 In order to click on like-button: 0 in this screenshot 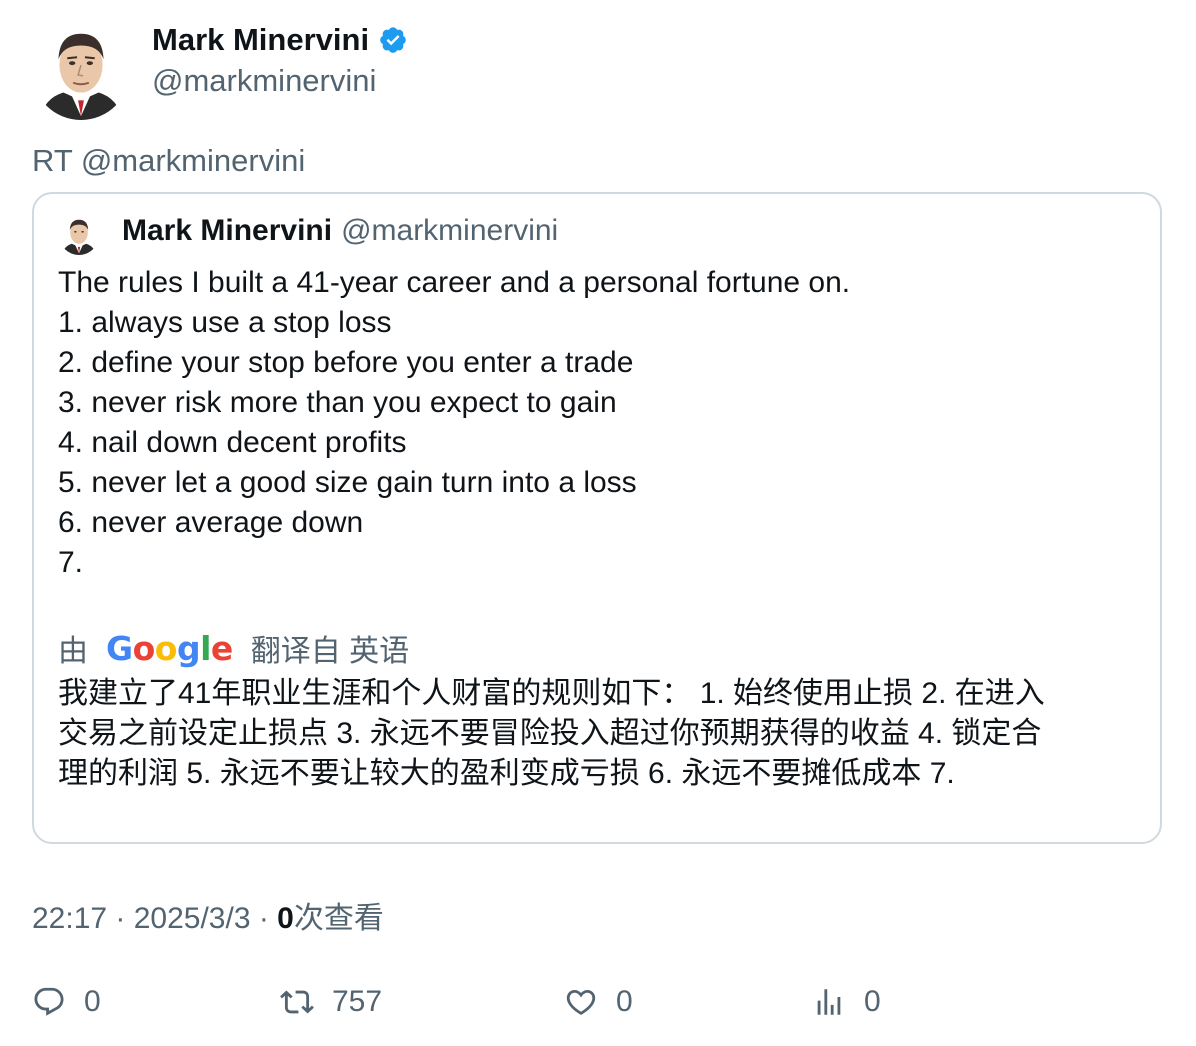, I will do `click(598, 1002)`.